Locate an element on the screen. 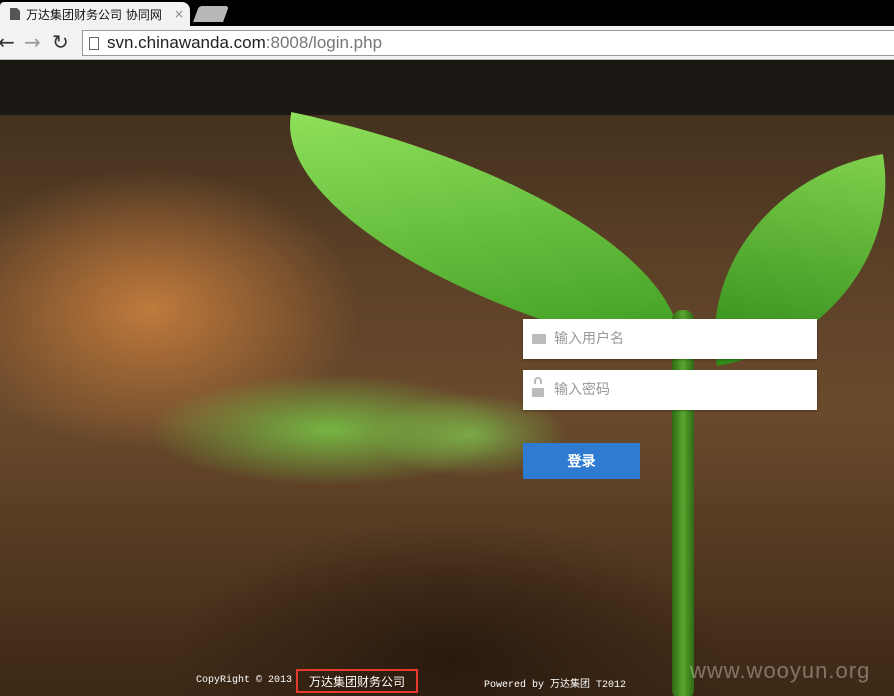 This screenshot has width=894, height=696. username-input is located at coordinates (679, 339).